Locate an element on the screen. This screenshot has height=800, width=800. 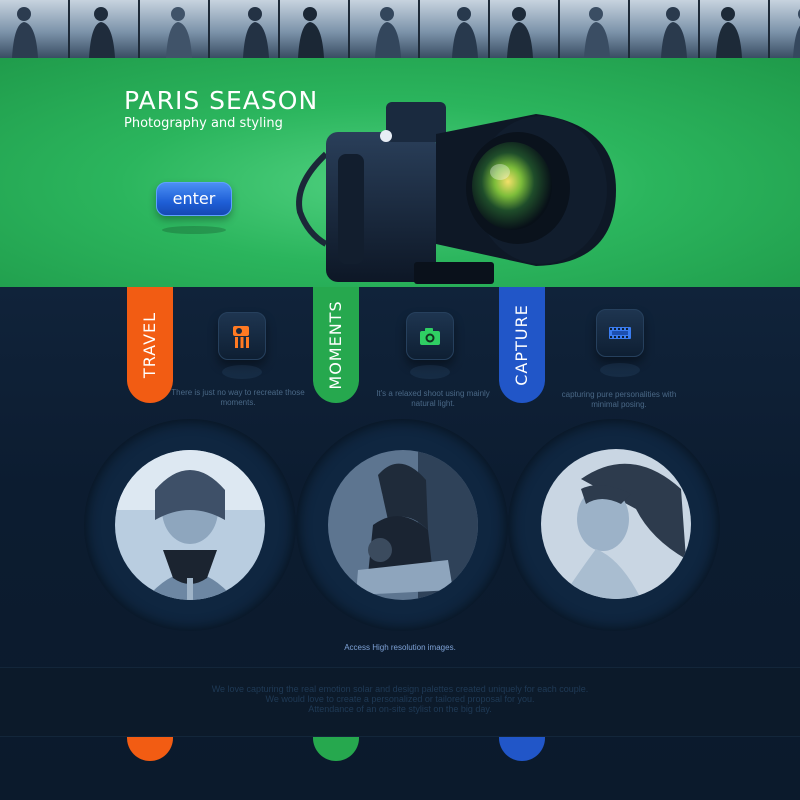
hero-subtitle: Photography and styling is located at coordinates (203, 123).